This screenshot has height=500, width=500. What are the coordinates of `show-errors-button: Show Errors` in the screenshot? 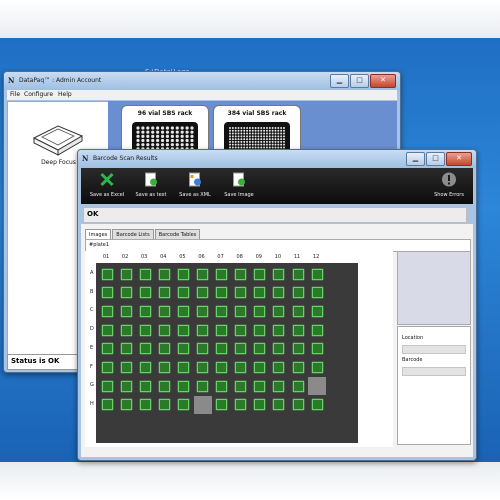 It's located at (449, 186).